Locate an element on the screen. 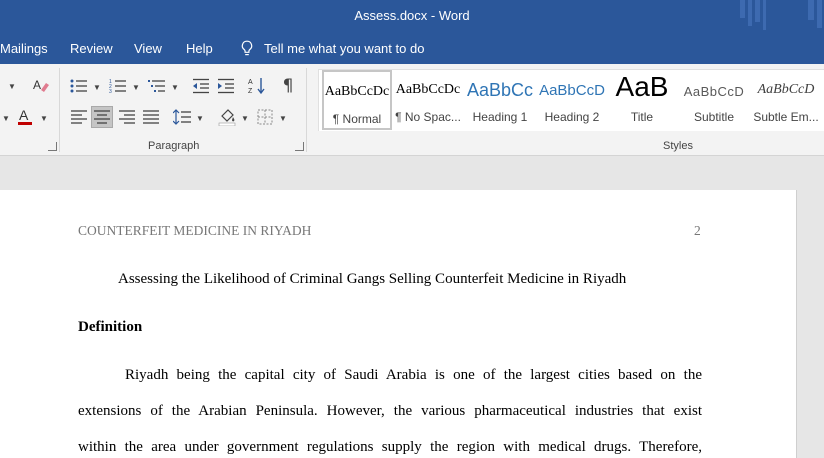 This screenshot has width=824, height=458. align-center-icon is located at coordinates (102, 117).